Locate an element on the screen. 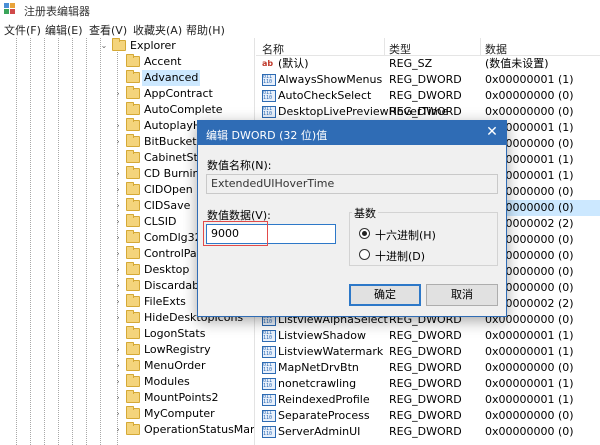 The height and width of the screenshot is (445, 600). tree-item: › OperationStatusManager is located at coordinates (127, 430).